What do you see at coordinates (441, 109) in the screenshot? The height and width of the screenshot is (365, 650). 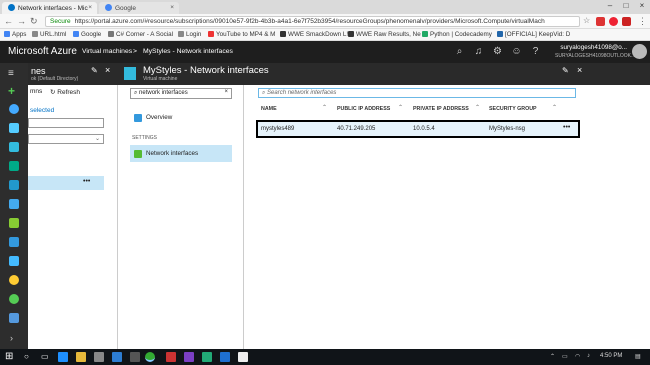 I see `column-header-private-ip: PRIVATE IP ADDRESS` at bounding box center [441, 109].